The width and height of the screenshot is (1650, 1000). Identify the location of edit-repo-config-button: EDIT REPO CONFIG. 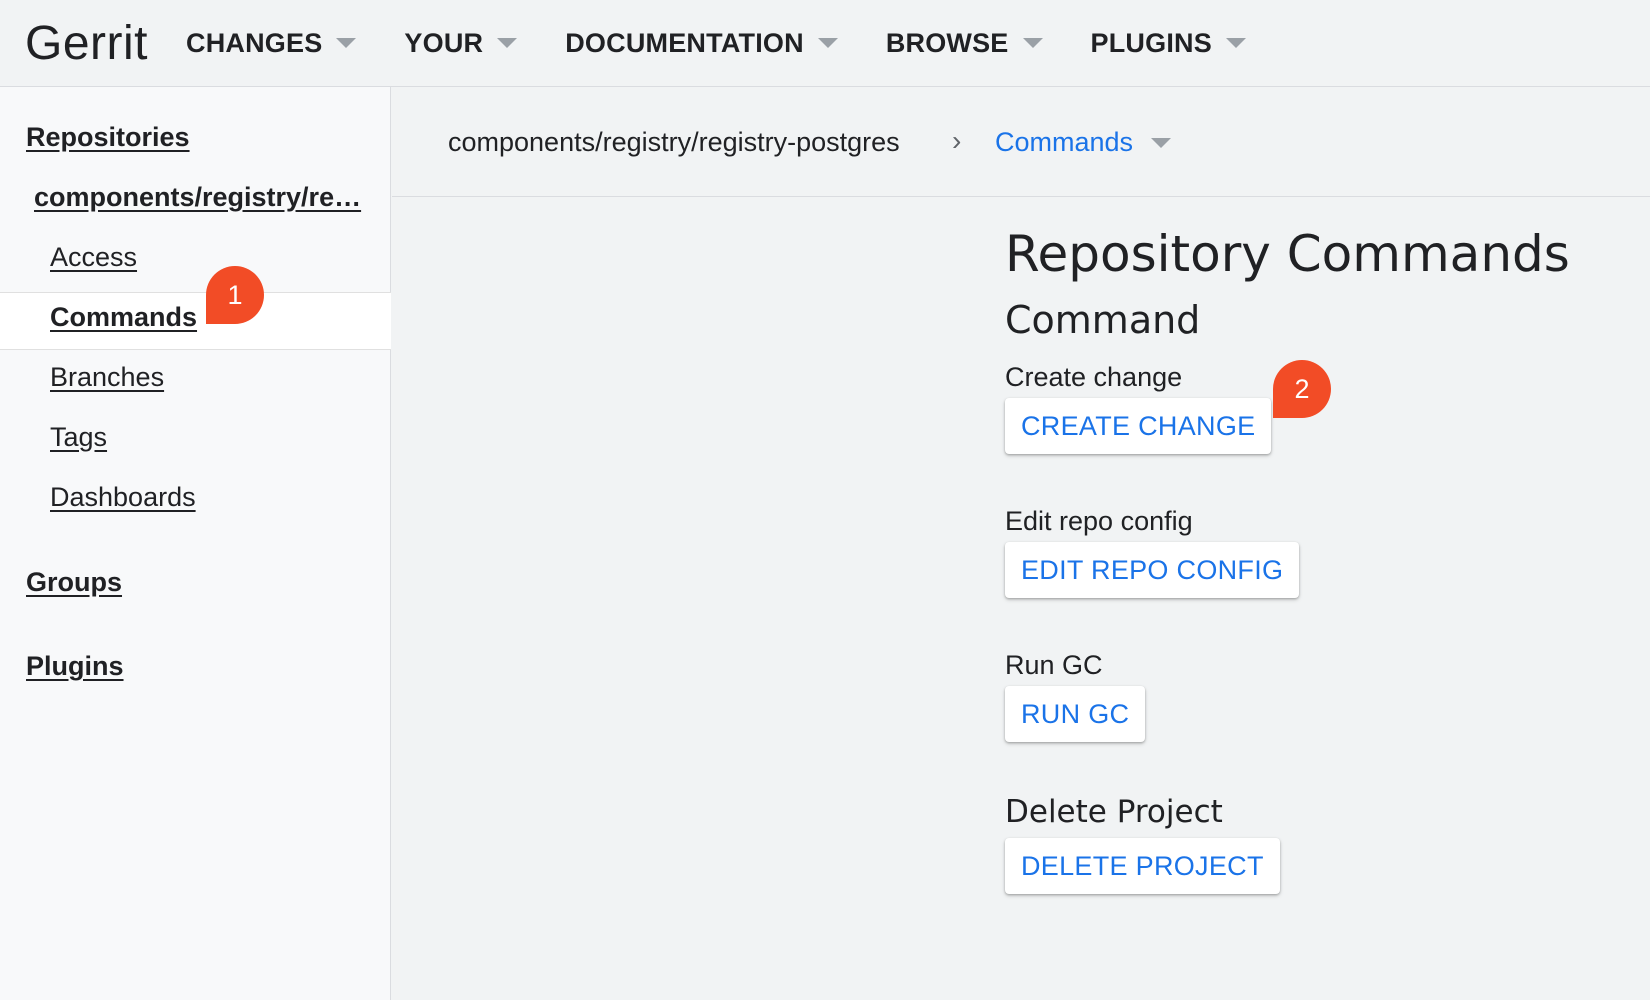
(1152, 570).